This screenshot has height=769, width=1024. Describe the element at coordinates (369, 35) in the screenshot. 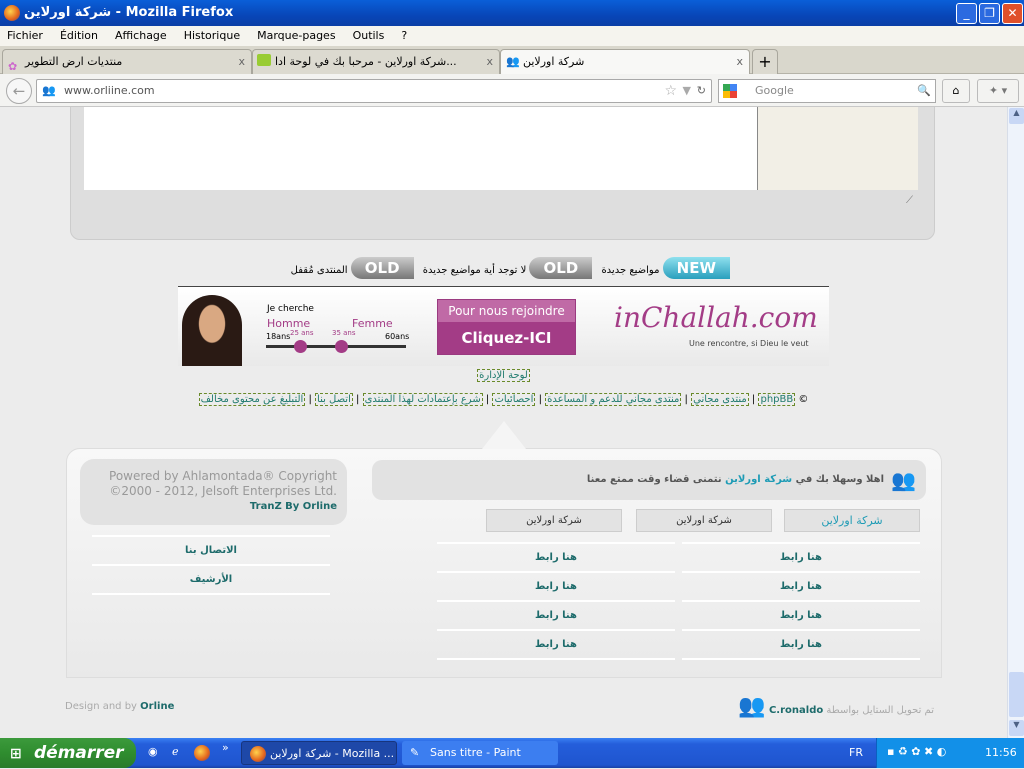

I see `menu-outils: Outils` at that location.